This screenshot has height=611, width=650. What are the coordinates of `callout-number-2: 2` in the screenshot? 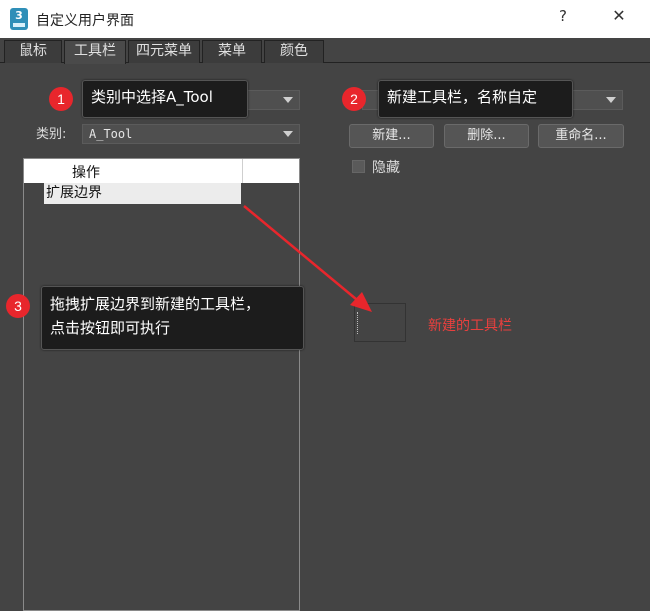 It's located at (354, 99).